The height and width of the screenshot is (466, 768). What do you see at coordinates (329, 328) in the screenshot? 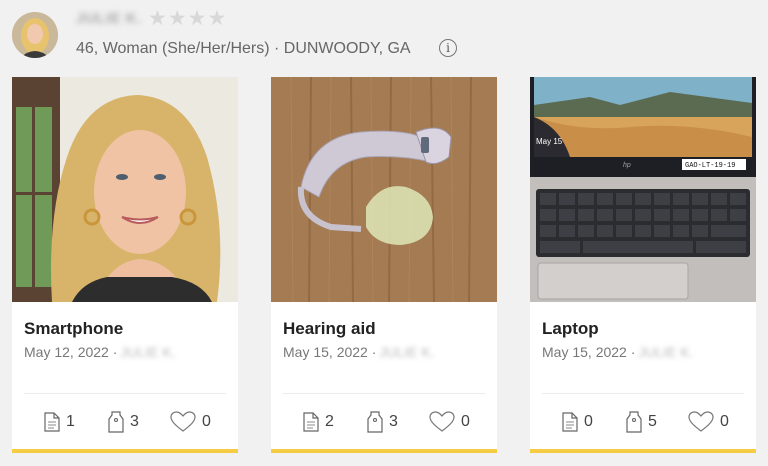
I see `card-title: Hearing aid` at bounding box center [329, 328].